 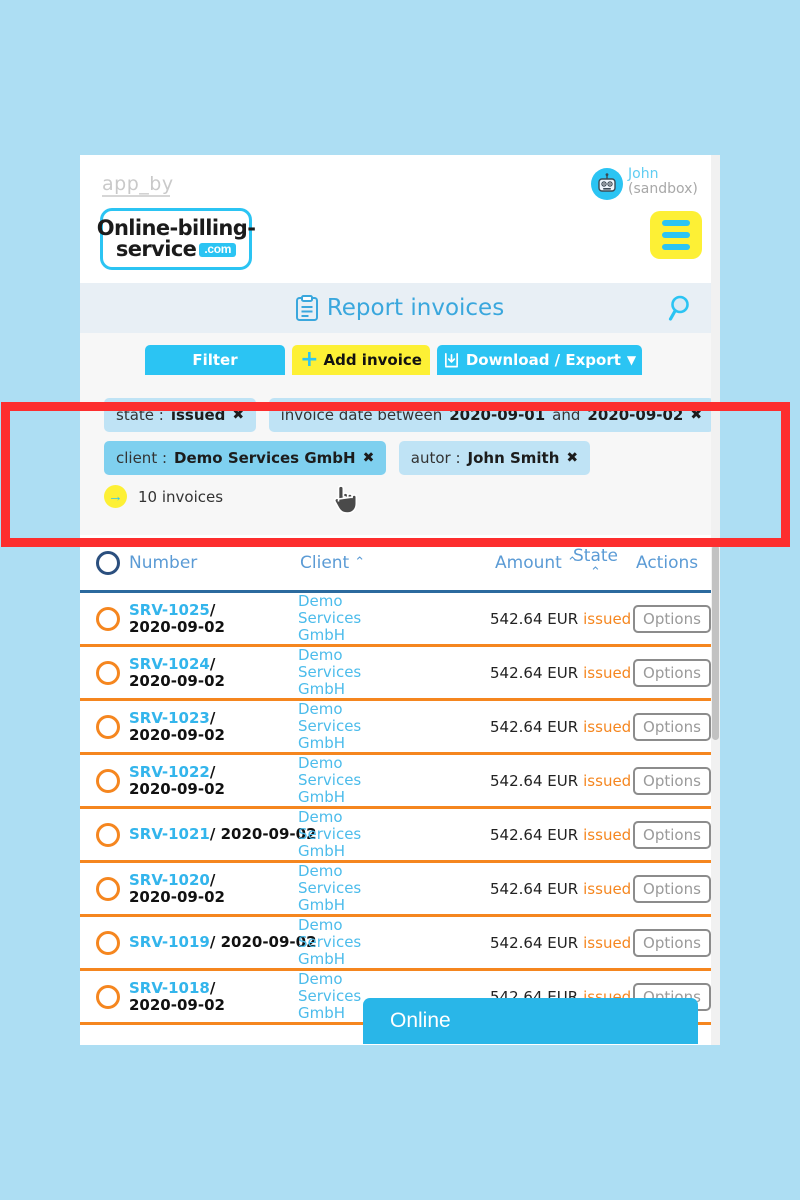 I want to click on cell-invoice-number: SRV-1020/2020-09-02, so click(x=195, y=888).